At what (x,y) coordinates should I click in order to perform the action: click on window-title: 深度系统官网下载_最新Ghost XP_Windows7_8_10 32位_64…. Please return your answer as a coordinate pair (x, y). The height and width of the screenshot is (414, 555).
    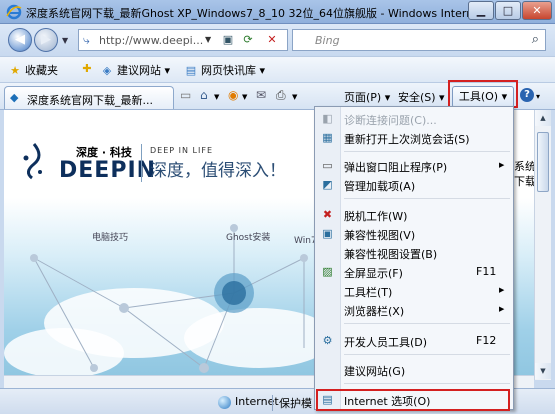
    Looking at the image, I should click on (247, 13).